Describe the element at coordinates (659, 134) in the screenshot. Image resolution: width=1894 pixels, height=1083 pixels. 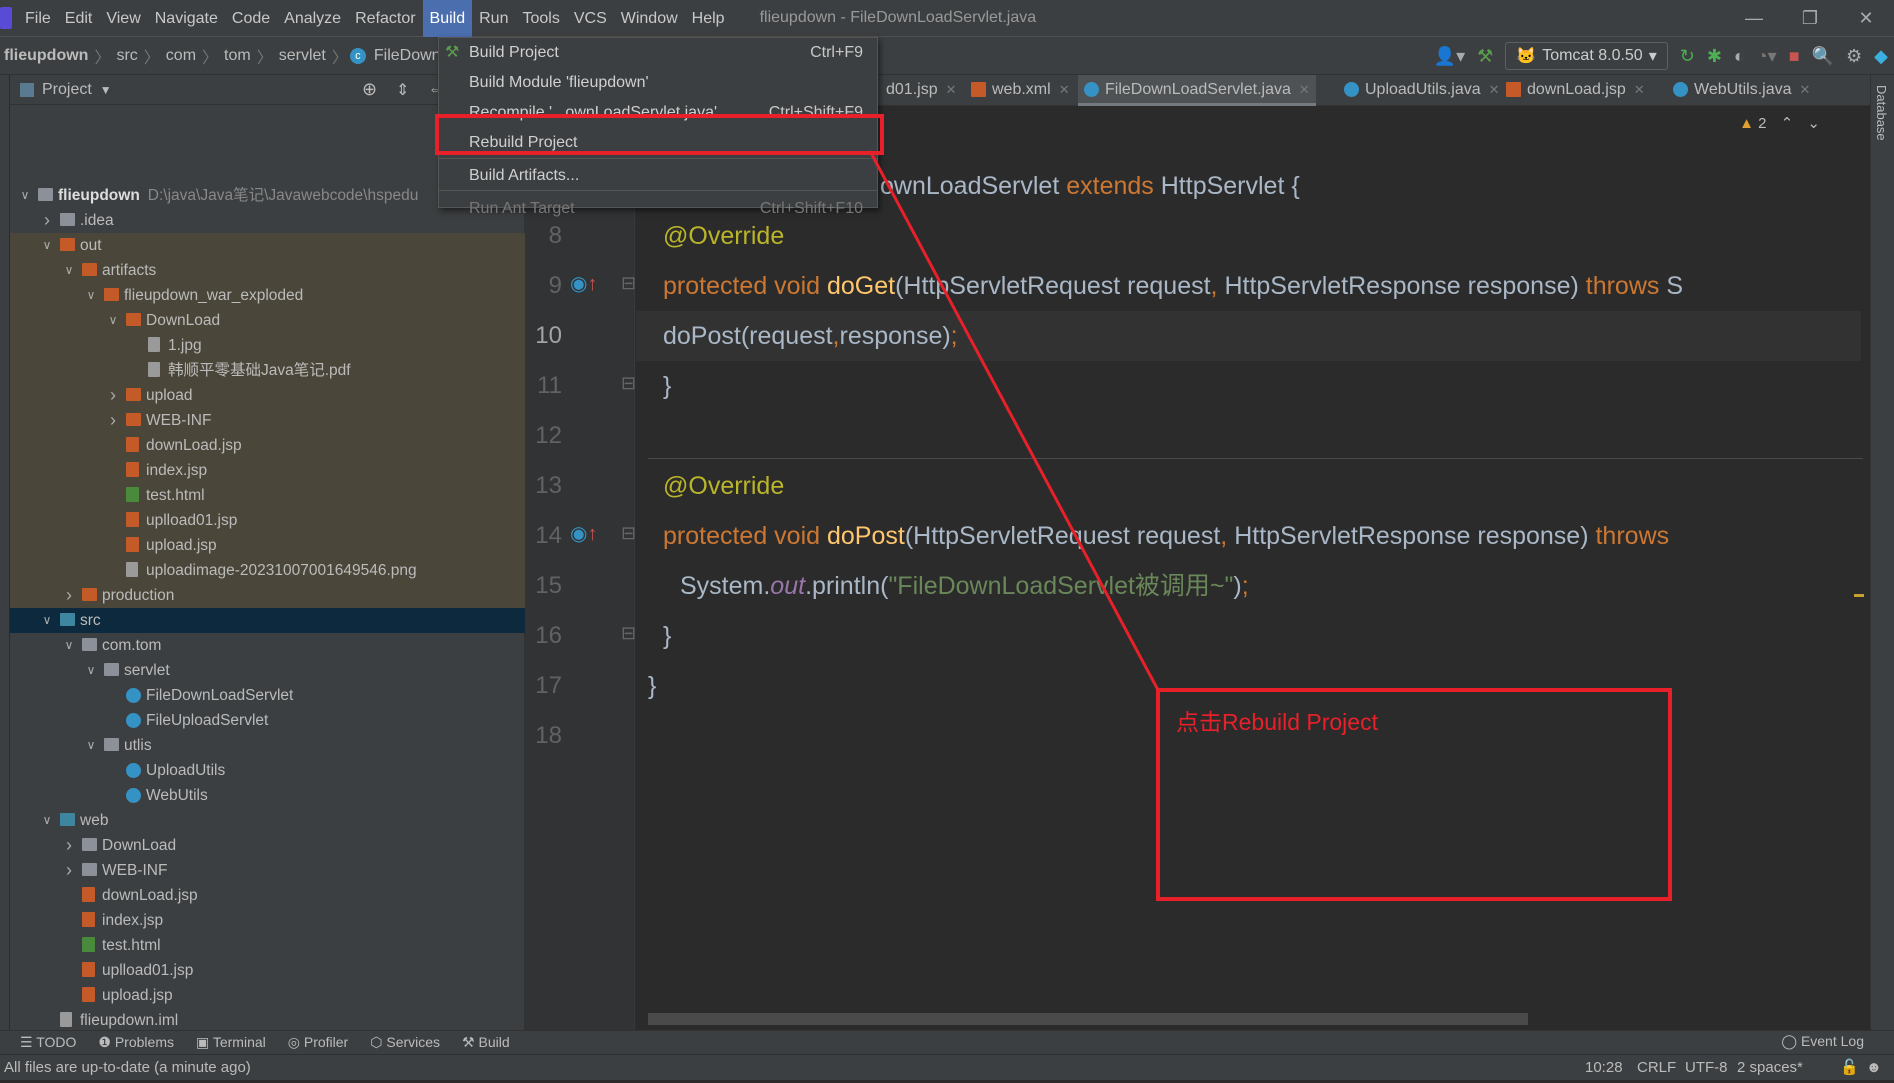
I see `annotation-highlight-box` at that location.